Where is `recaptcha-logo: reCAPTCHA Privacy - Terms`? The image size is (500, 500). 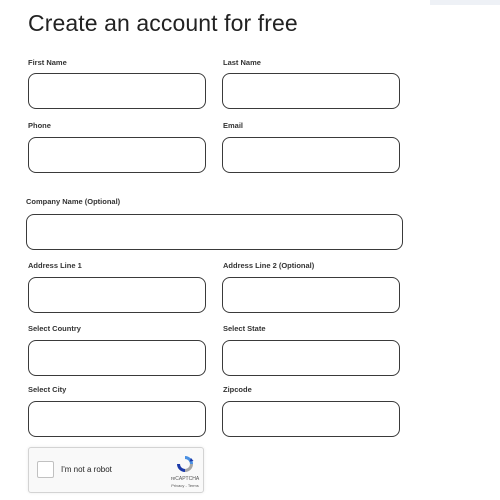 recaptcha-logo: reCAPTCHA Privacy - Terms is located at coordinates (185, 472).